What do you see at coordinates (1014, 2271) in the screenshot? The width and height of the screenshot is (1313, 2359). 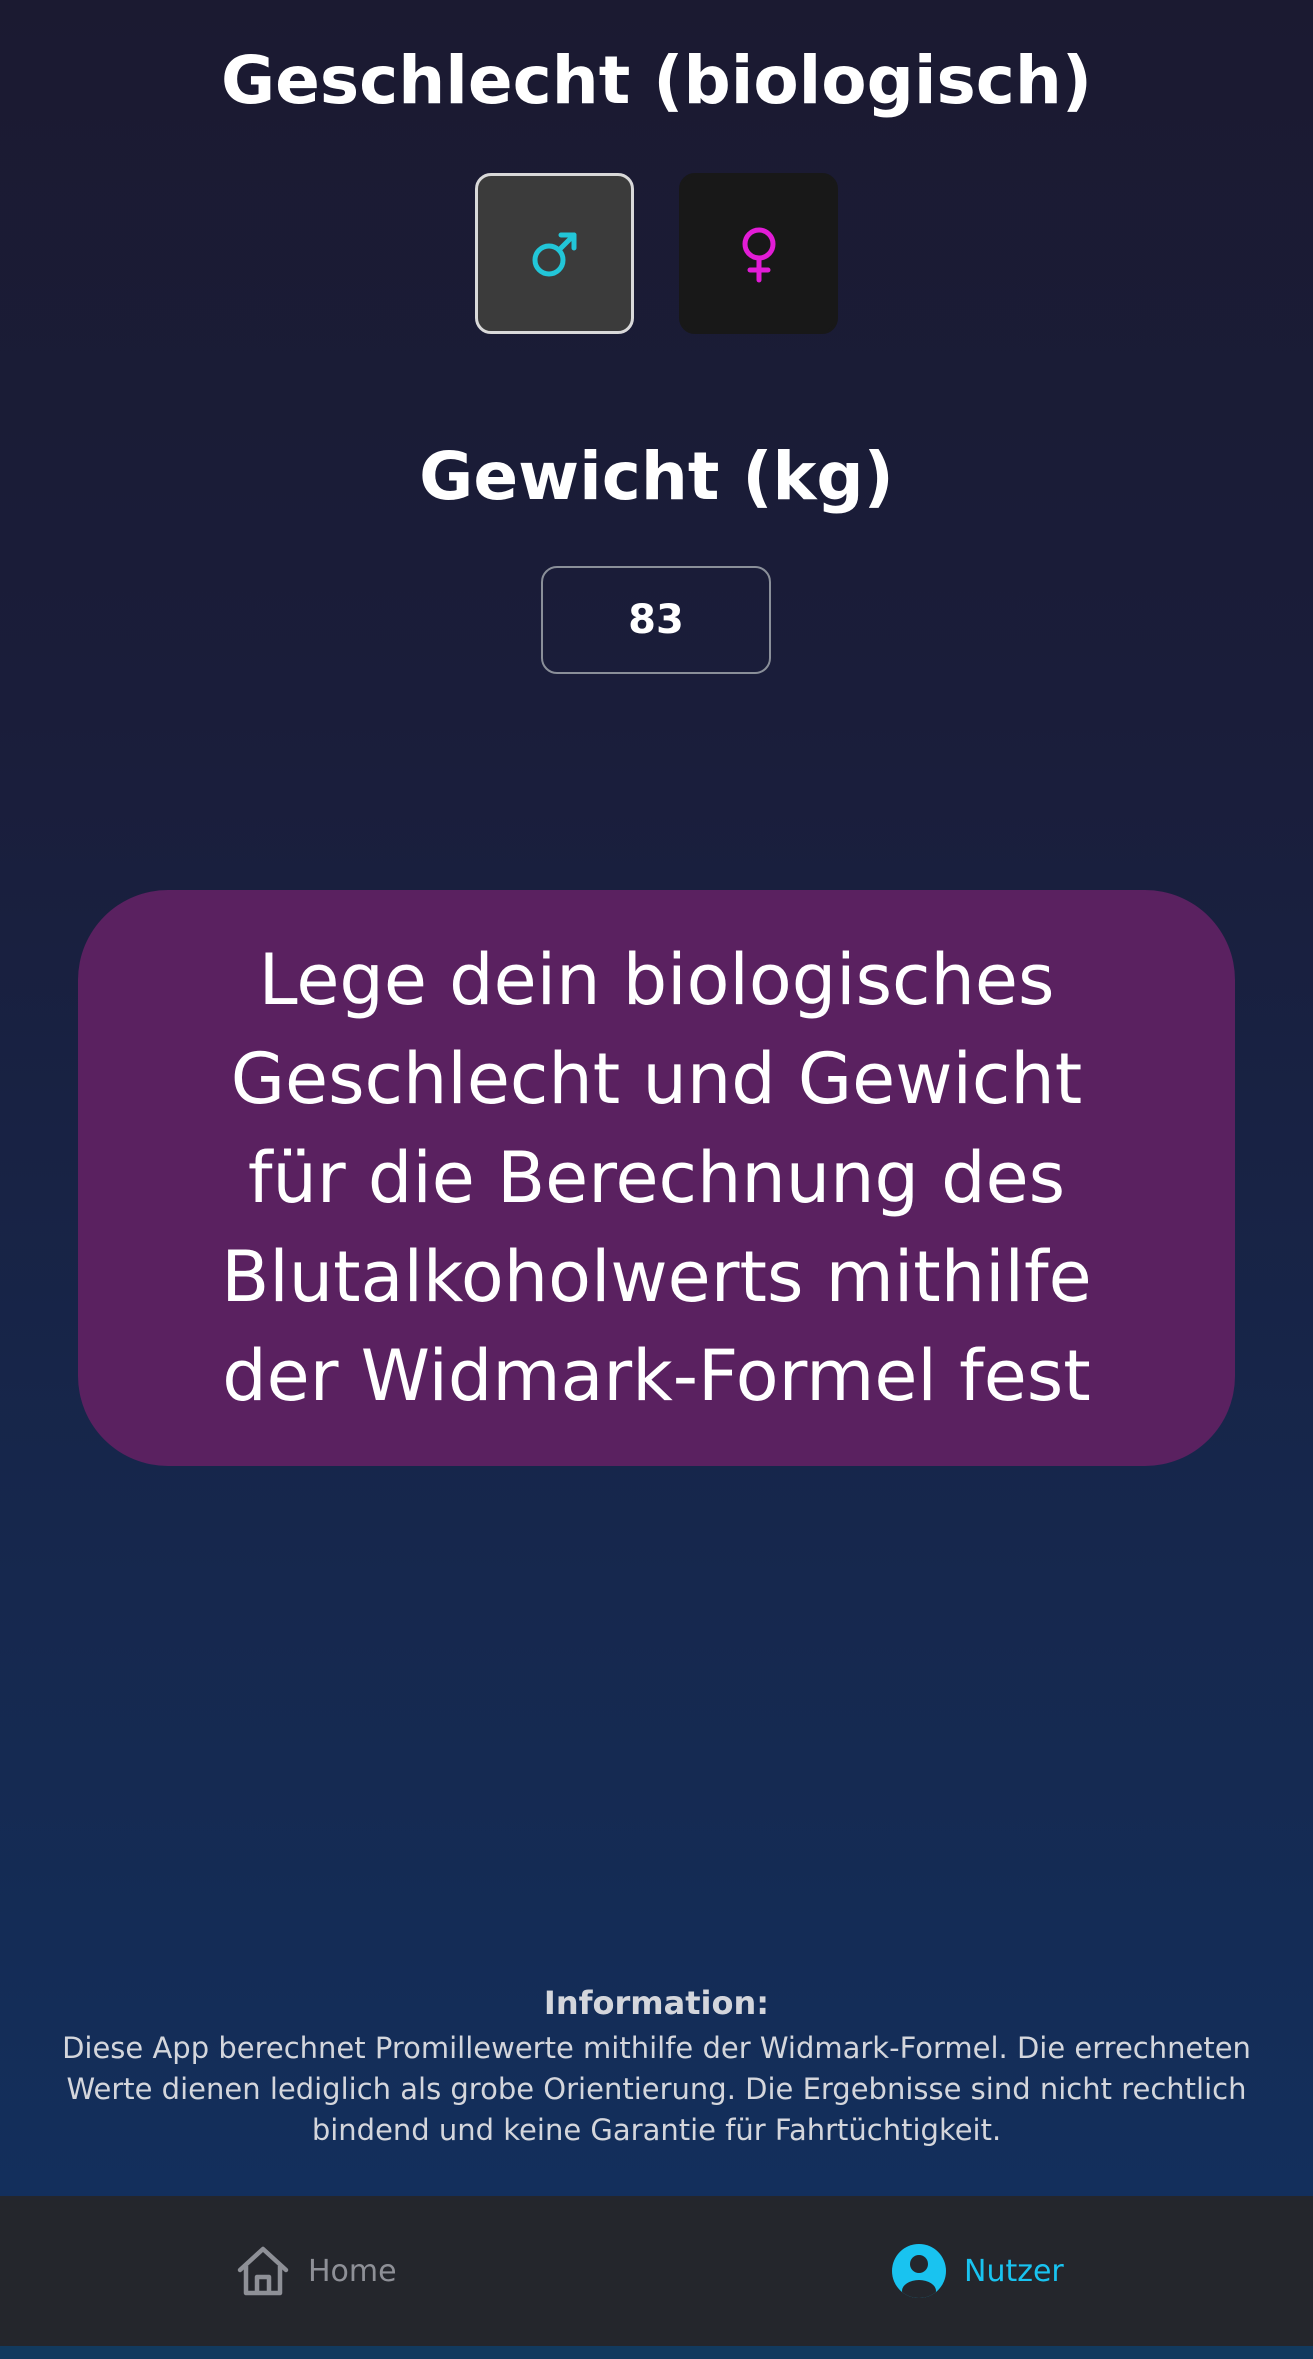 I see `nav-label-user: Nutzer` at bounding box center [1014, 2271].